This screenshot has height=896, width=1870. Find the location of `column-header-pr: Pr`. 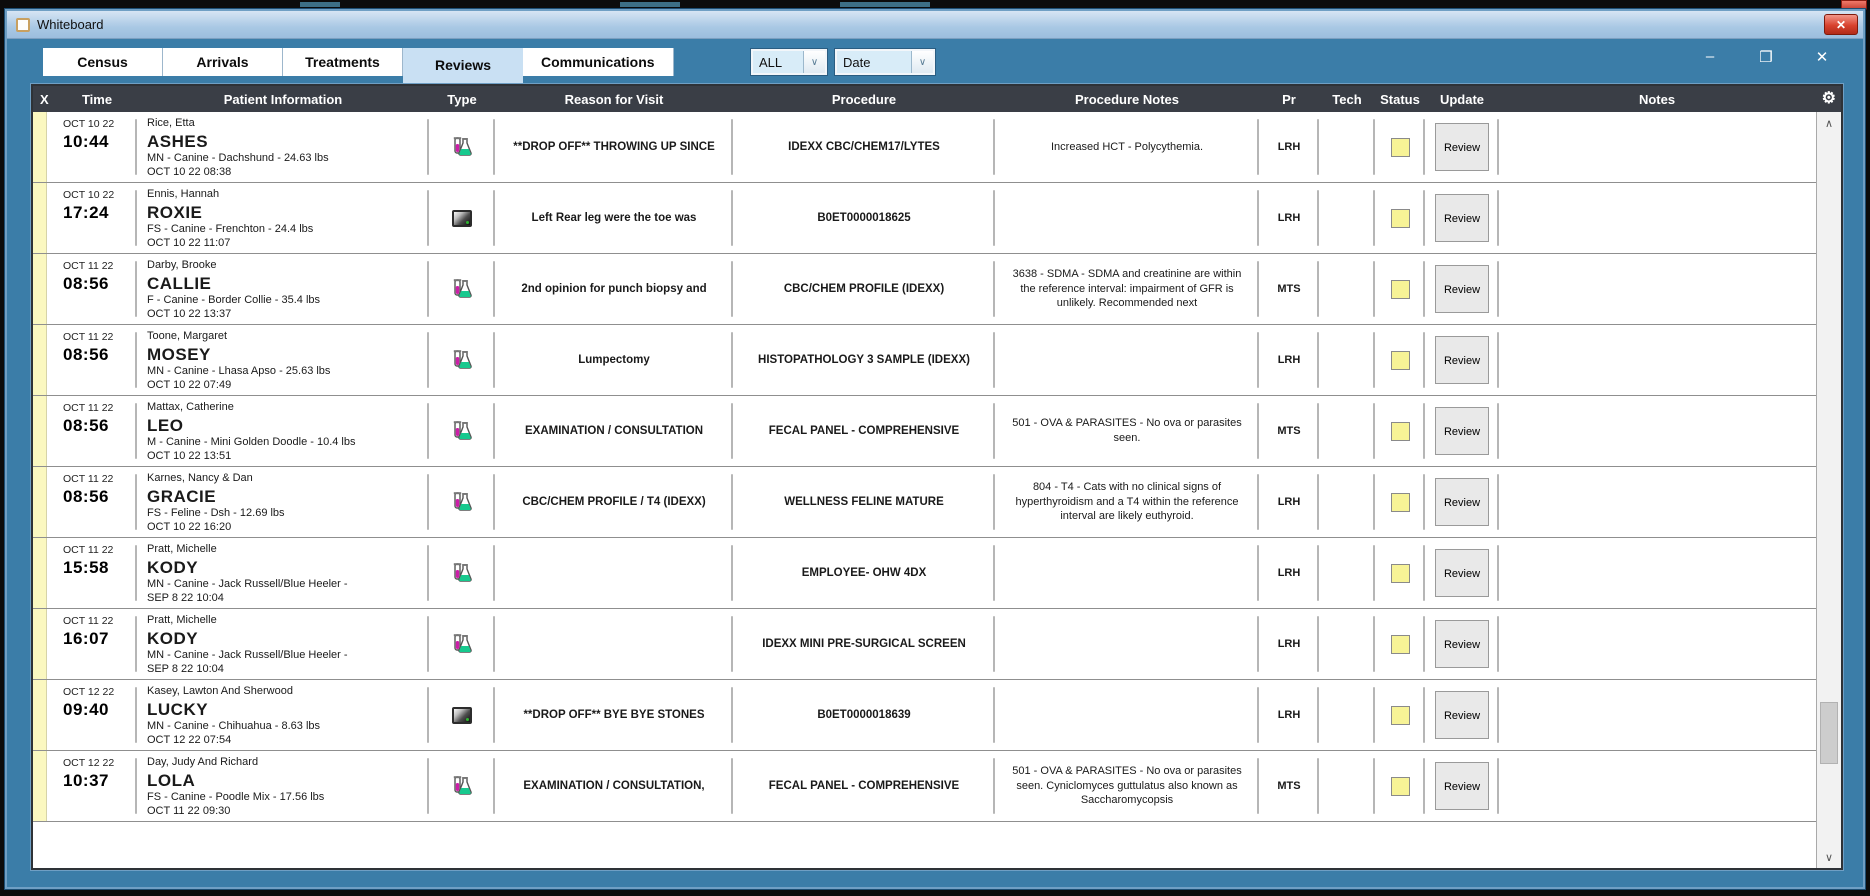

column-header-pr: Pr is located at coordinates (1289, 99).